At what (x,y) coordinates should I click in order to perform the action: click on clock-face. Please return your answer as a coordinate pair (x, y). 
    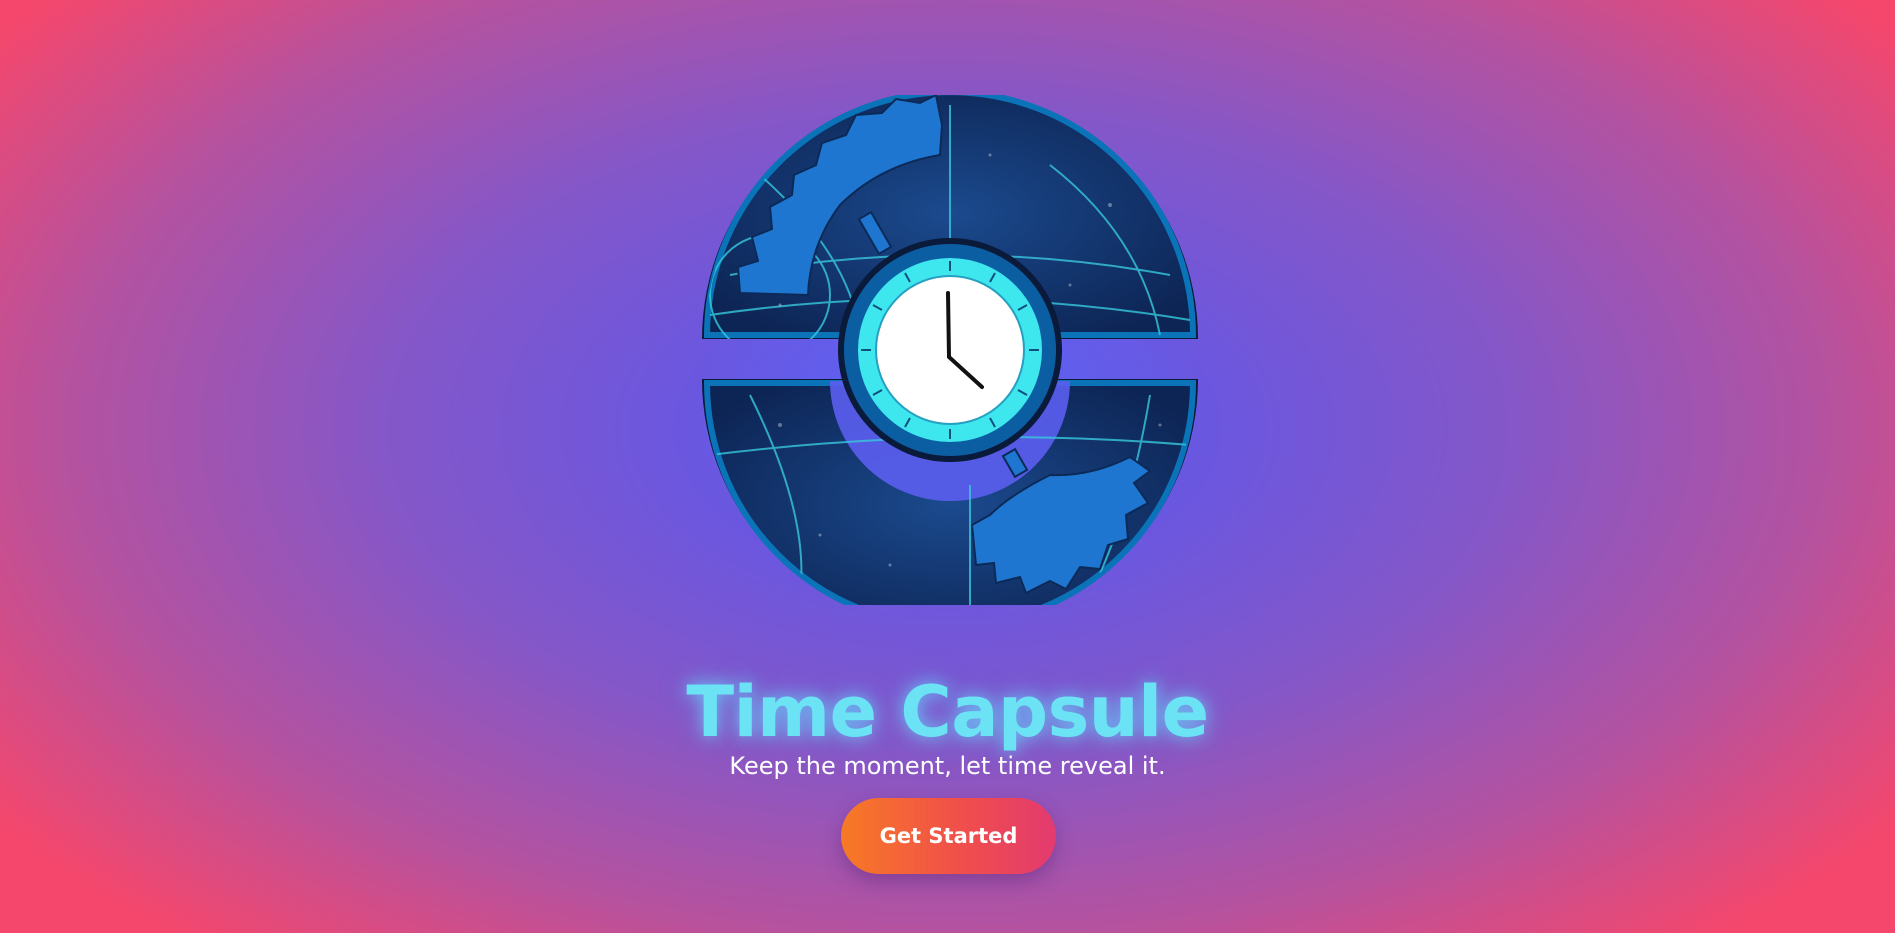
    Looking at the image, I should click on (950, 350).